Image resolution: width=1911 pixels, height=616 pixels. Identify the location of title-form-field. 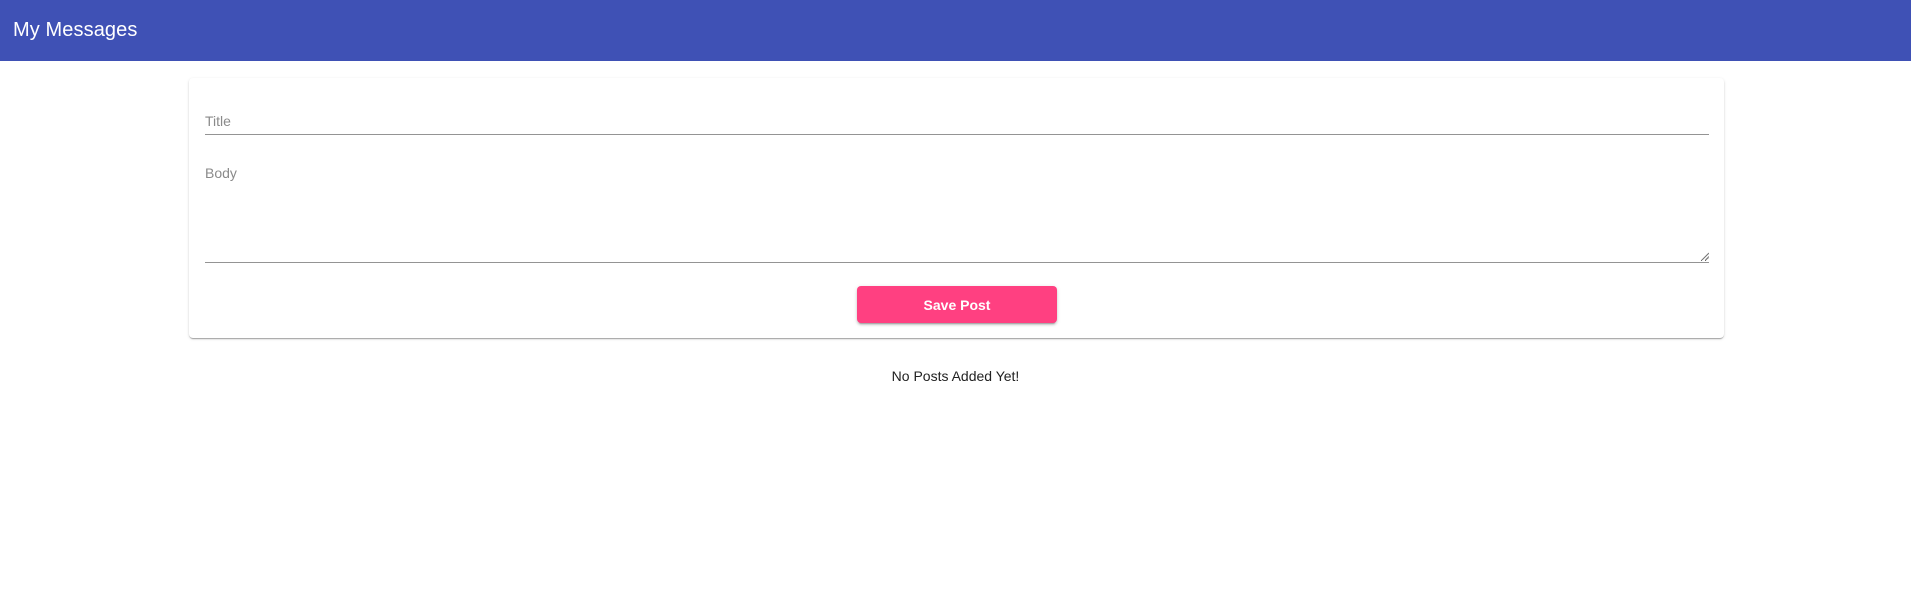
(957, 126).